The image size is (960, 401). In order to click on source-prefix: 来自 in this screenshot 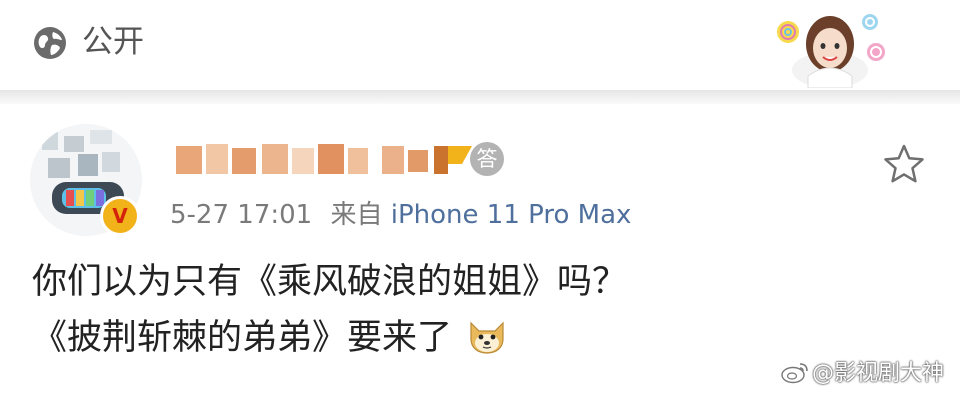, I will do `click(356, 215)`.